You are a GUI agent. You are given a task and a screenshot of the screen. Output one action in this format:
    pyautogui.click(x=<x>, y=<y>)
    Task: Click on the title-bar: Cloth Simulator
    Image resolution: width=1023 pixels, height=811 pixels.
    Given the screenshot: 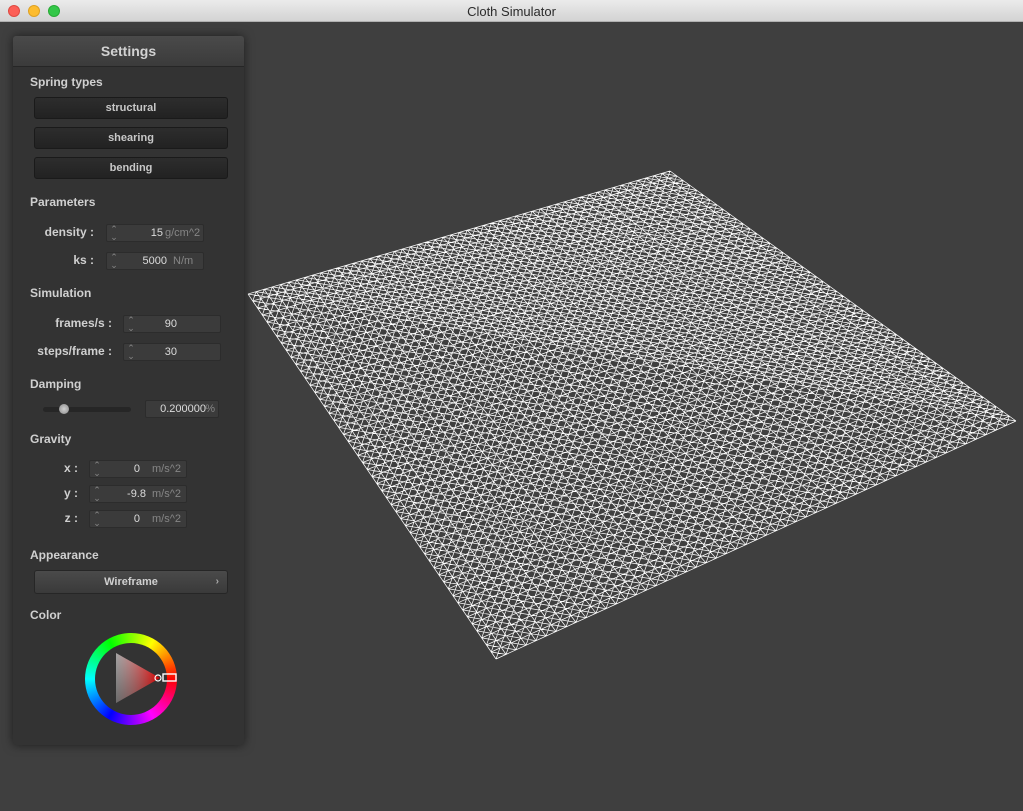 What is the action you would take?
    pyautogui.click(x=511, y=11)
    